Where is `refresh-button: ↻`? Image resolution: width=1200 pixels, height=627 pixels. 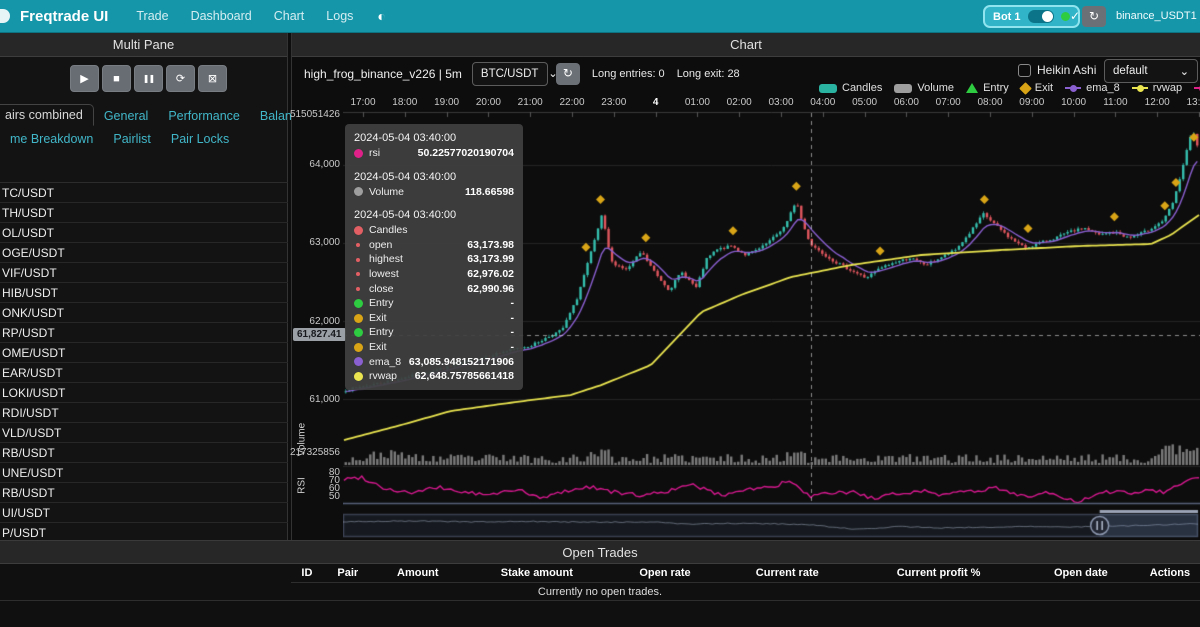
refresh-button: ↻ is located at coordinates (1094, 16).